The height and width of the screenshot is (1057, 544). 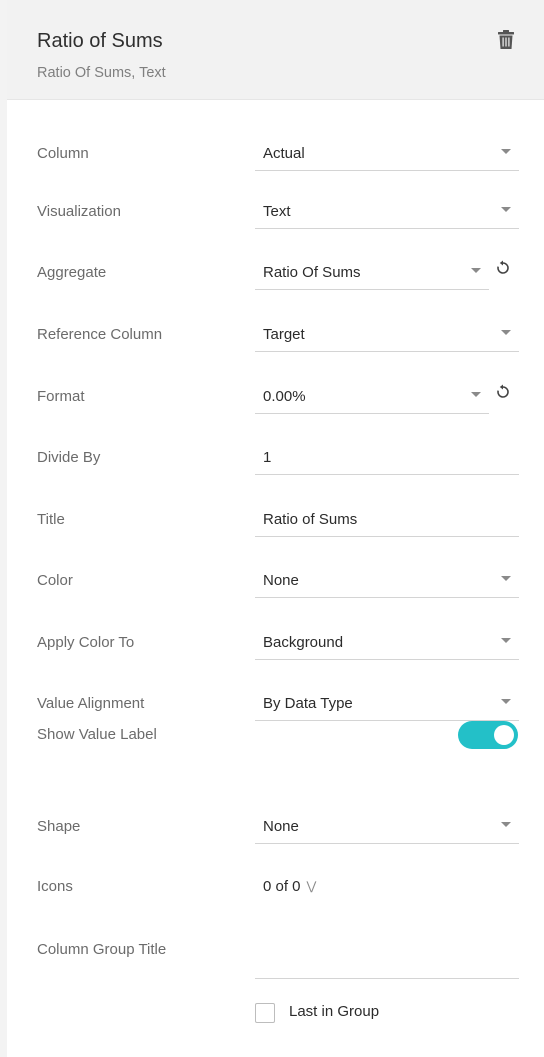 I want to click on icons-selector: 0 of 0 ⋁, so click(x=289, y=886).